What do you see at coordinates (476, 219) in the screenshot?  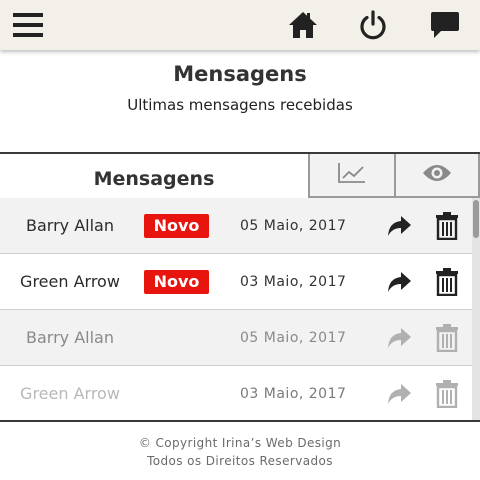 I see `scrollbar-thumb` at bounding box center [476, 219].